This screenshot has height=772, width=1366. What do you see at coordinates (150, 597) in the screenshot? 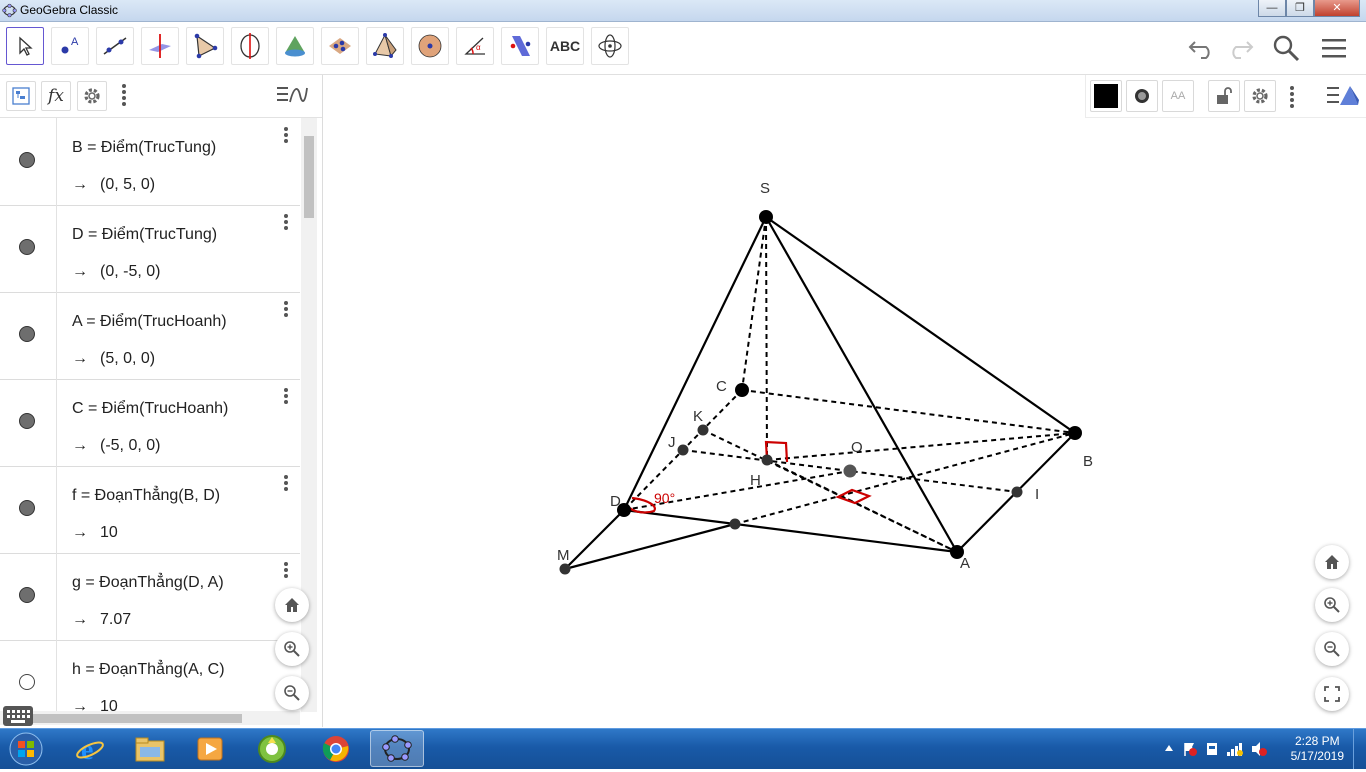
I see `algebra-item-g: g = ĐoạnThẳng(D, A) → 7.07` at bounding box center [150, 597].